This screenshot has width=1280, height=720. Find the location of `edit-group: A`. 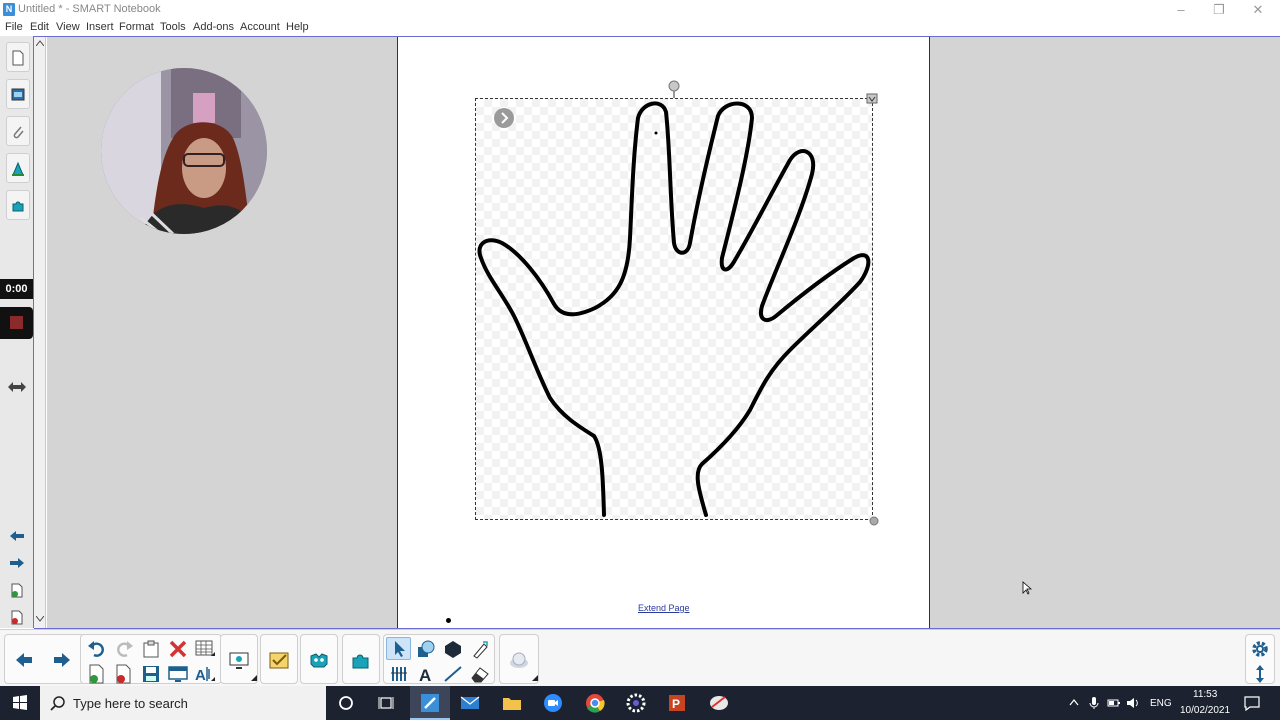

edit-group: A is located at coordinates (151, 659).